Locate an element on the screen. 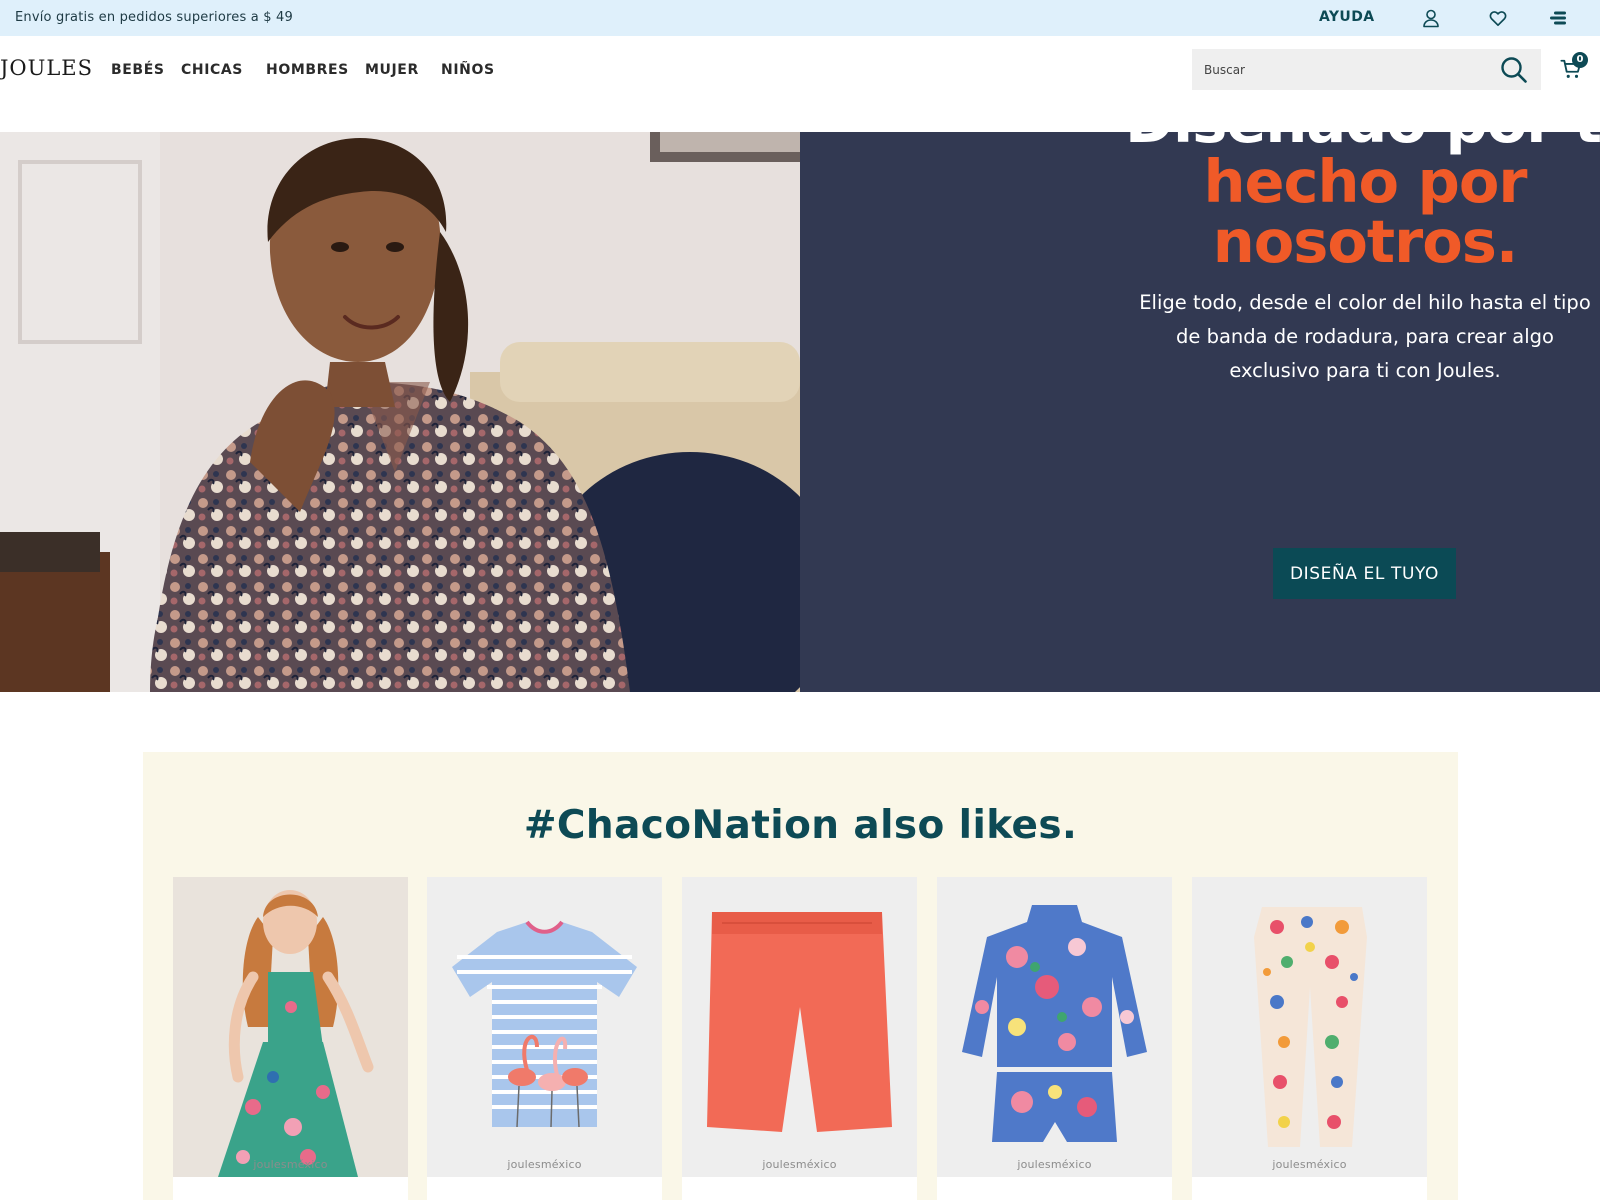 Image resolution: width=1600 pixels, height=1200 pixels. search-button is located at coordinates (1515, 70).